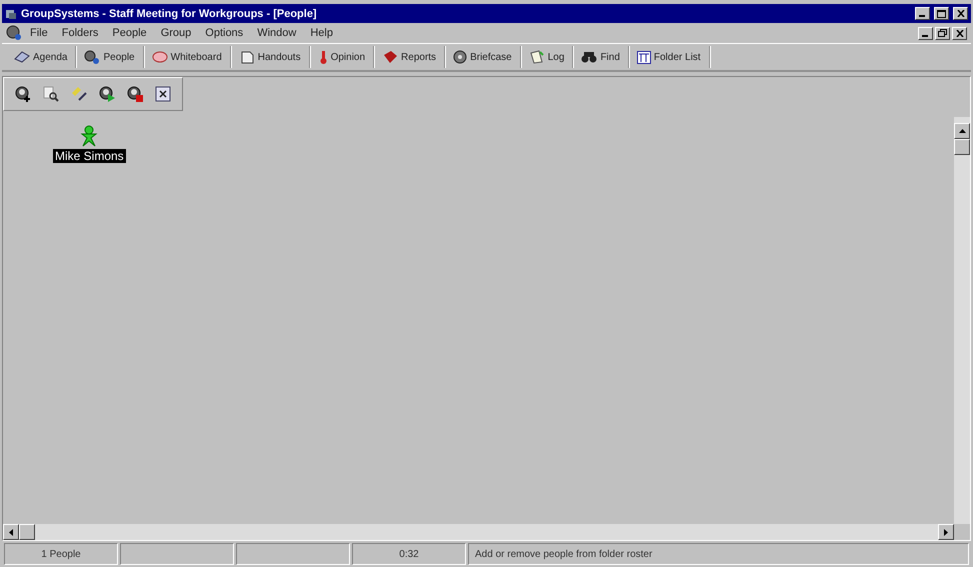 The height and width of the screenshot is (567, 973). Describe the element at coordinates (409, 554) in the screenshot. I see `status-text: 0:32` at that location.